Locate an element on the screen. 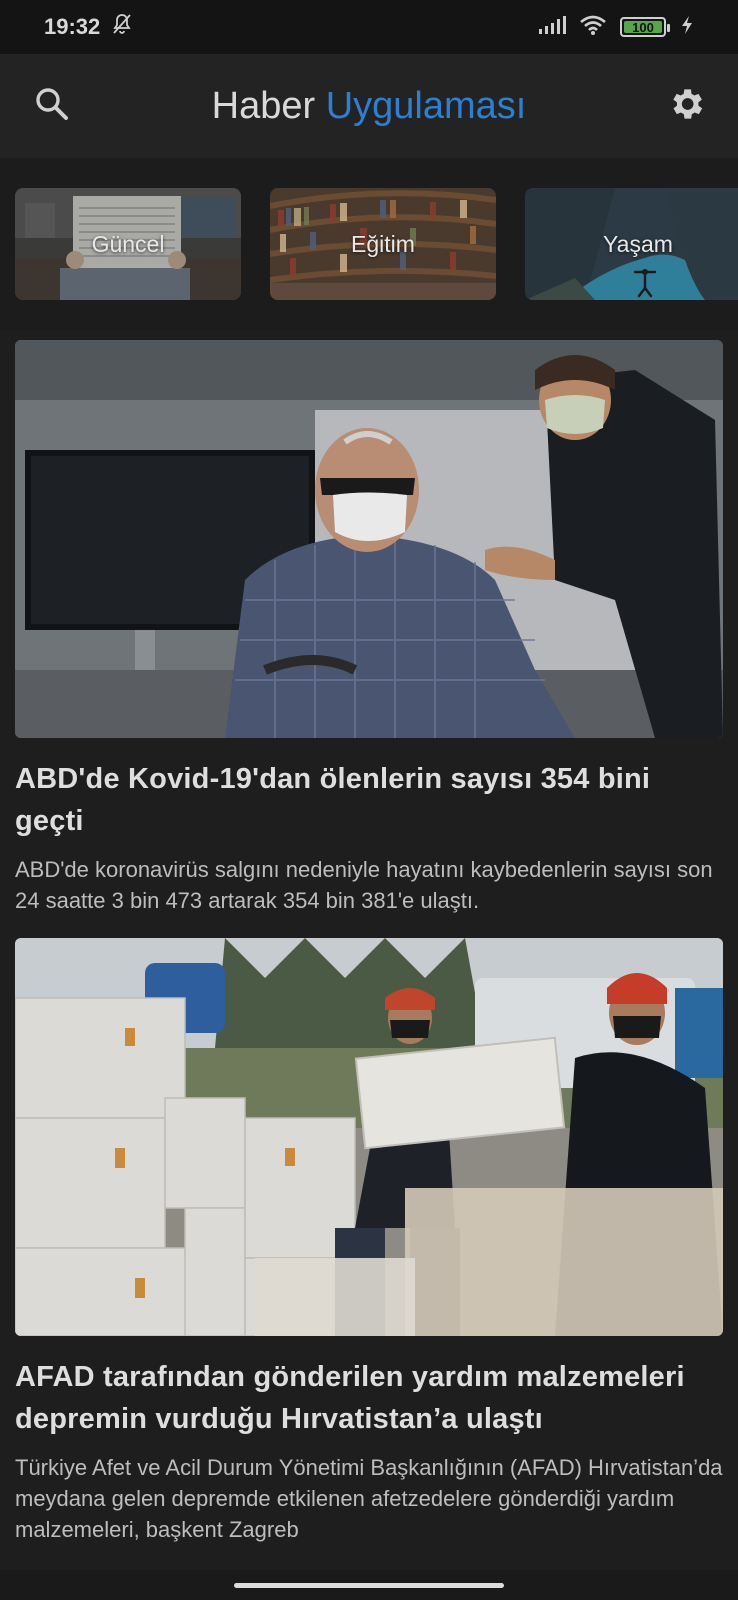  category-guncel: Güncel is located at coordinates (128, 244).